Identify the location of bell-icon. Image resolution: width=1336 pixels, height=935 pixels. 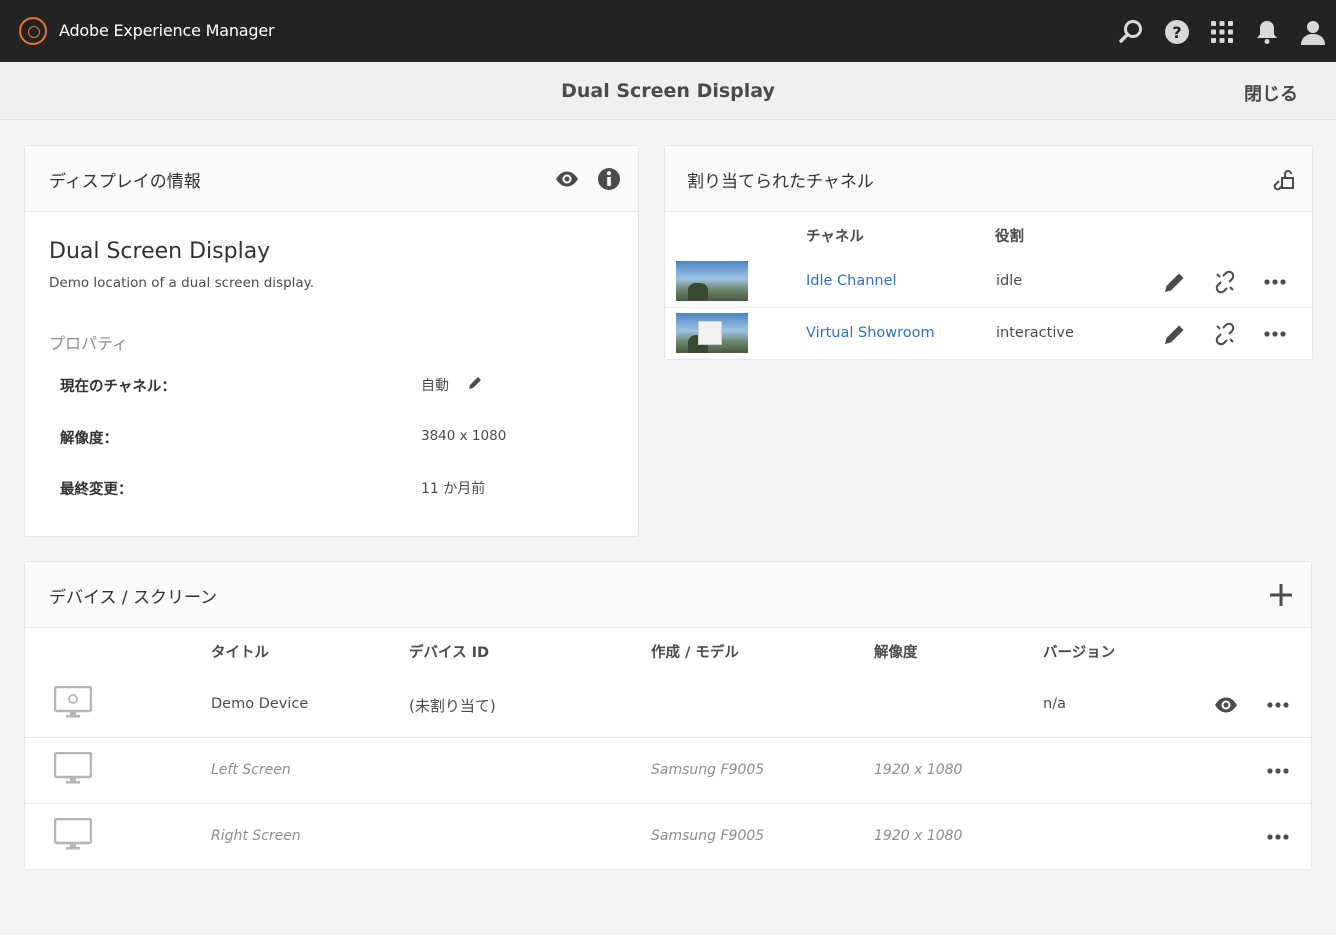
(1267, 32).